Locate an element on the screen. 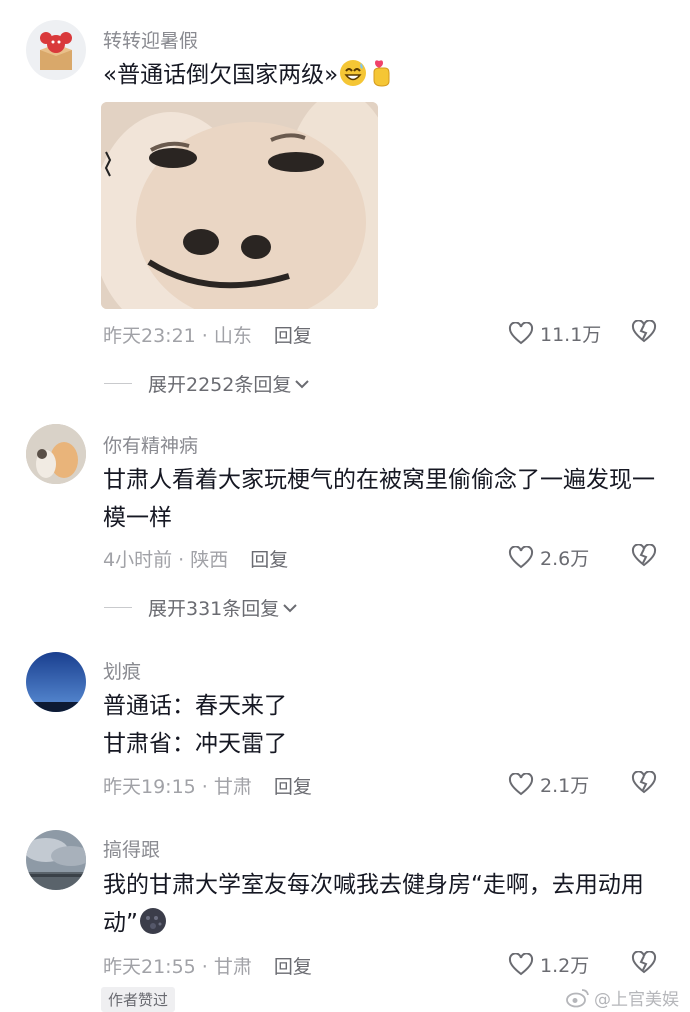 This screenshot has width=690, height=1012. expand-replies: 展开2252条回复 is located at coordinates (207, 383).